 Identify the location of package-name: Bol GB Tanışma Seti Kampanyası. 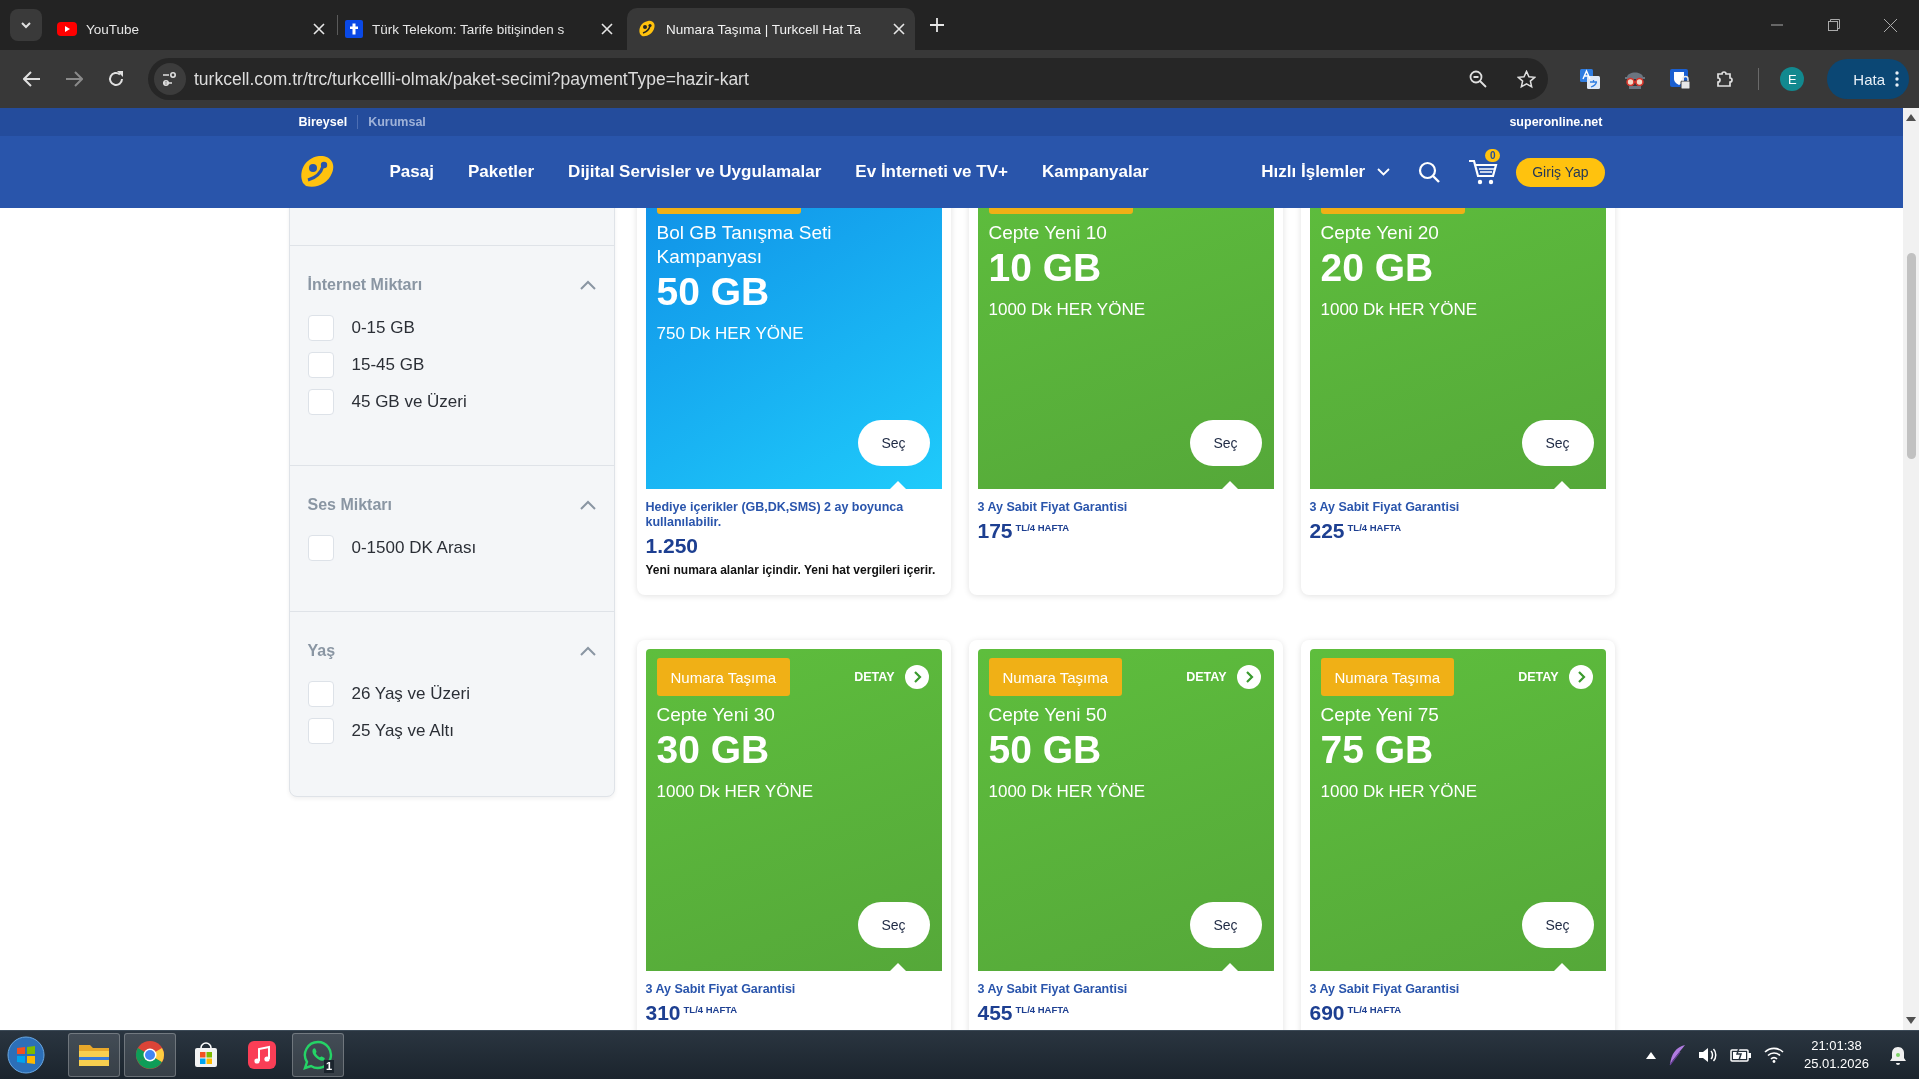
(744, 245).